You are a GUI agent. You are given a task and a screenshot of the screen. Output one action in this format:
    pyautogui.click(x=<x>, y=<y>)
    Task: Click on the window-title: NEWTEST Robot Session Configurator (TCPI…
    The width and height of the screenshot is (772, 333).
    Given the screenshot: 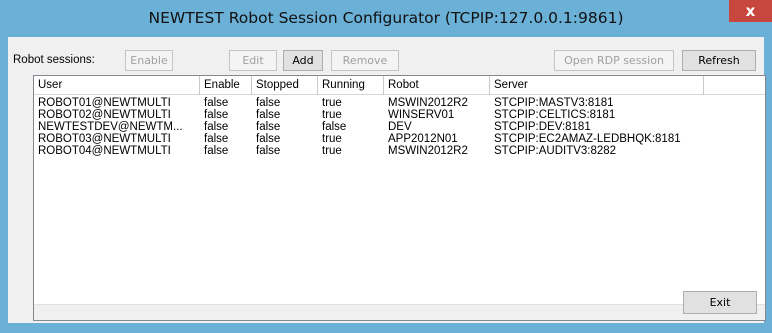 What is the action you would take?
    pyautogui.click(x=386, y=18)
    